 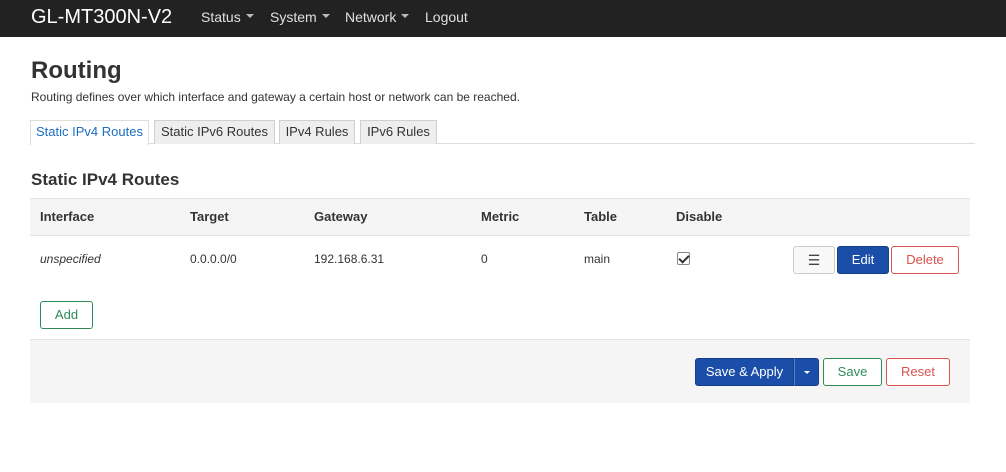 What do you see at coordinates (101, 17) in the screenshot?
I see `brand-title: GL-MT300N-V2` at bounding box center [101, 17].